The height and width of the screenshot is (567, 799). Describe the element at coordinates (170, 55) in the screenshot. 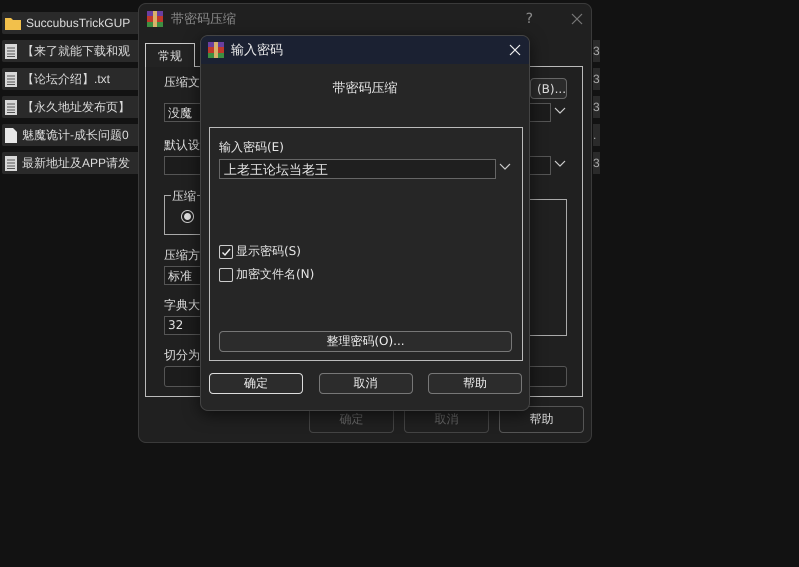

I see `tab: 常规` at that location.